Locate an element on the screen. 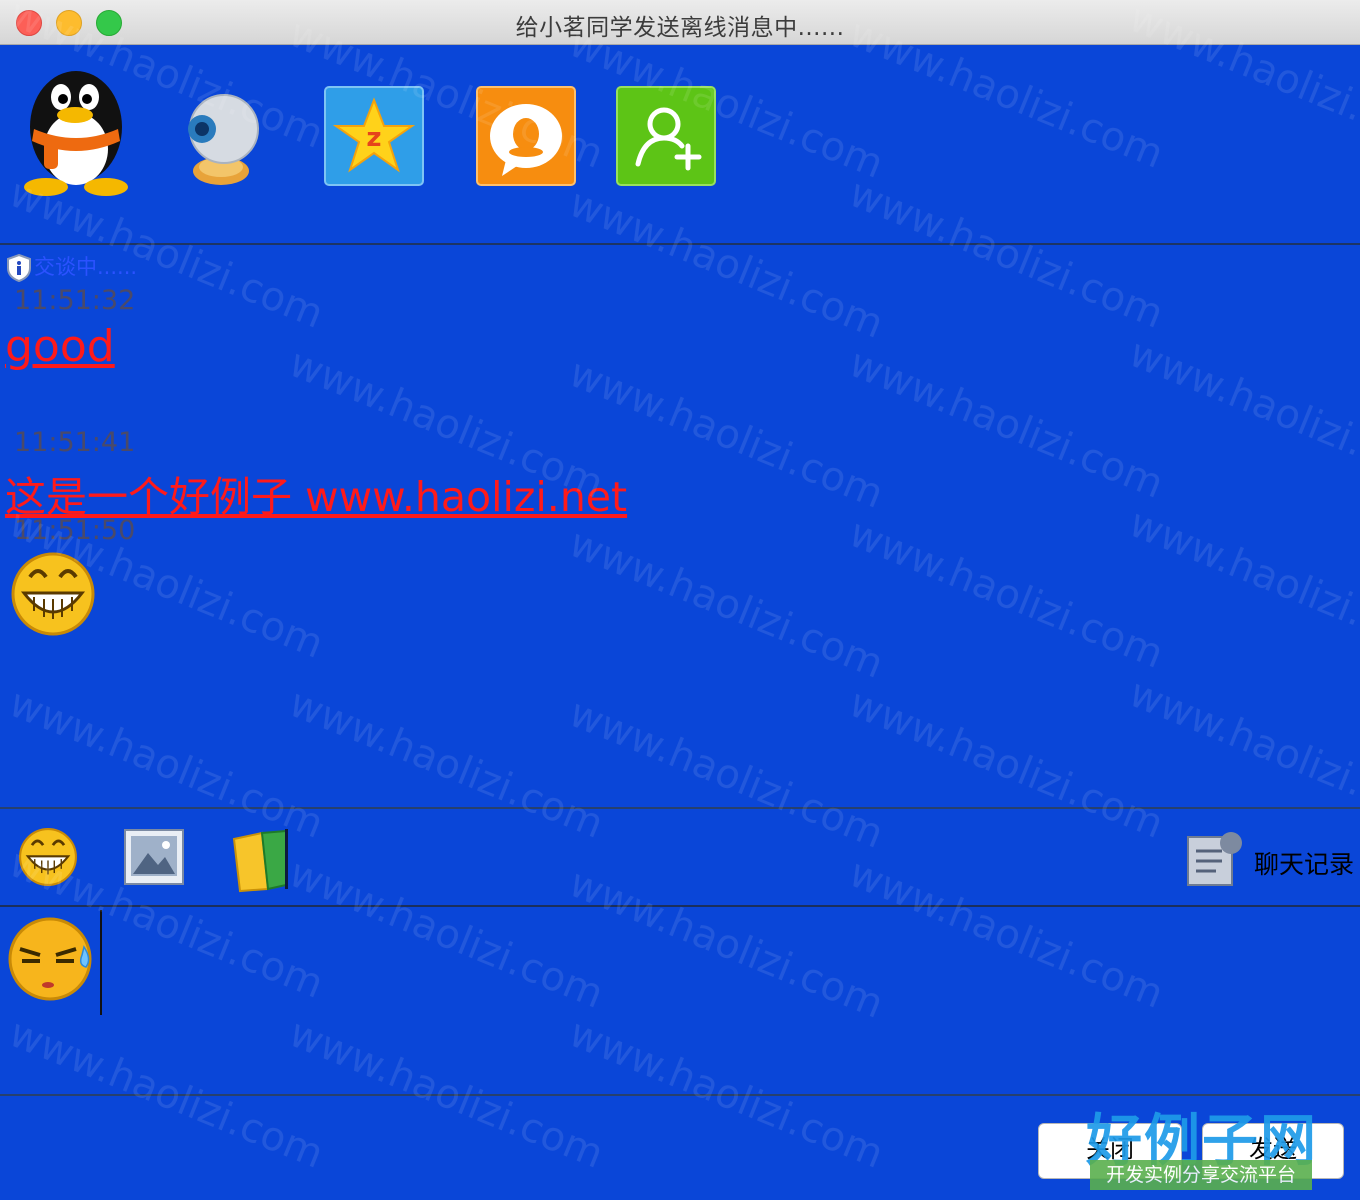  grin-emoji-icon is located at coordinates (53, 594).